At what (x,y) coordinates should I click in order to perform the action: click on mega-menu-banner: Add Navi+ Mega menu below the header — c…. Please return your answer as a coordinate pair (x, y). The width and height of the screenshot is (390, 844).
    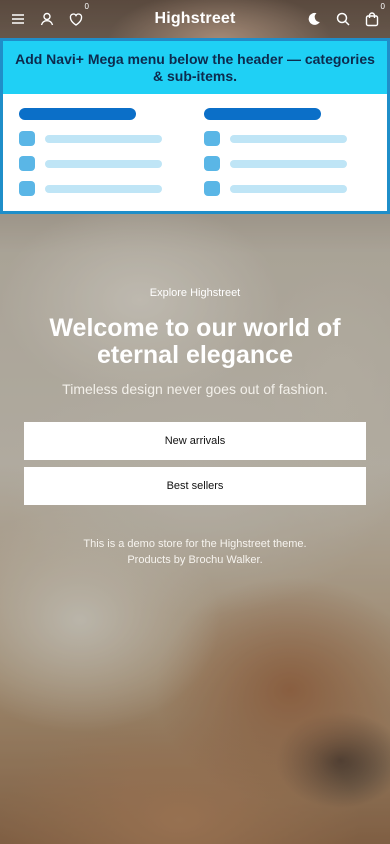
    Looking at the image, I should click on (195, 67).